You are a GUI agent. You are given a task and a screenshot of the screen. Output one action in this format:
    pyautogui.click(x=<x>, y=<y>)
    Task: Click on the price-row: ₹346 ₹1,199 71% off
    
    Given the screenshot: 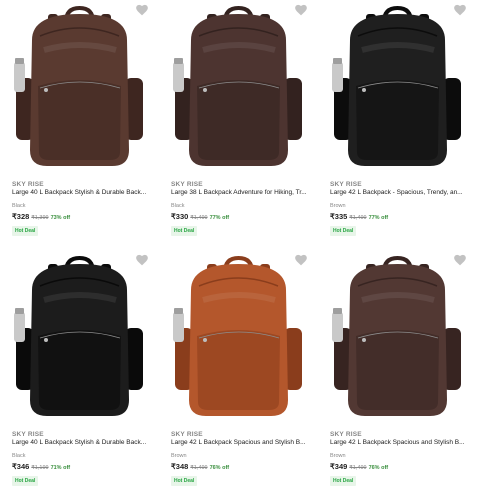 What is the action you would take?
    pyautogui.click(x=41, y=466)
    